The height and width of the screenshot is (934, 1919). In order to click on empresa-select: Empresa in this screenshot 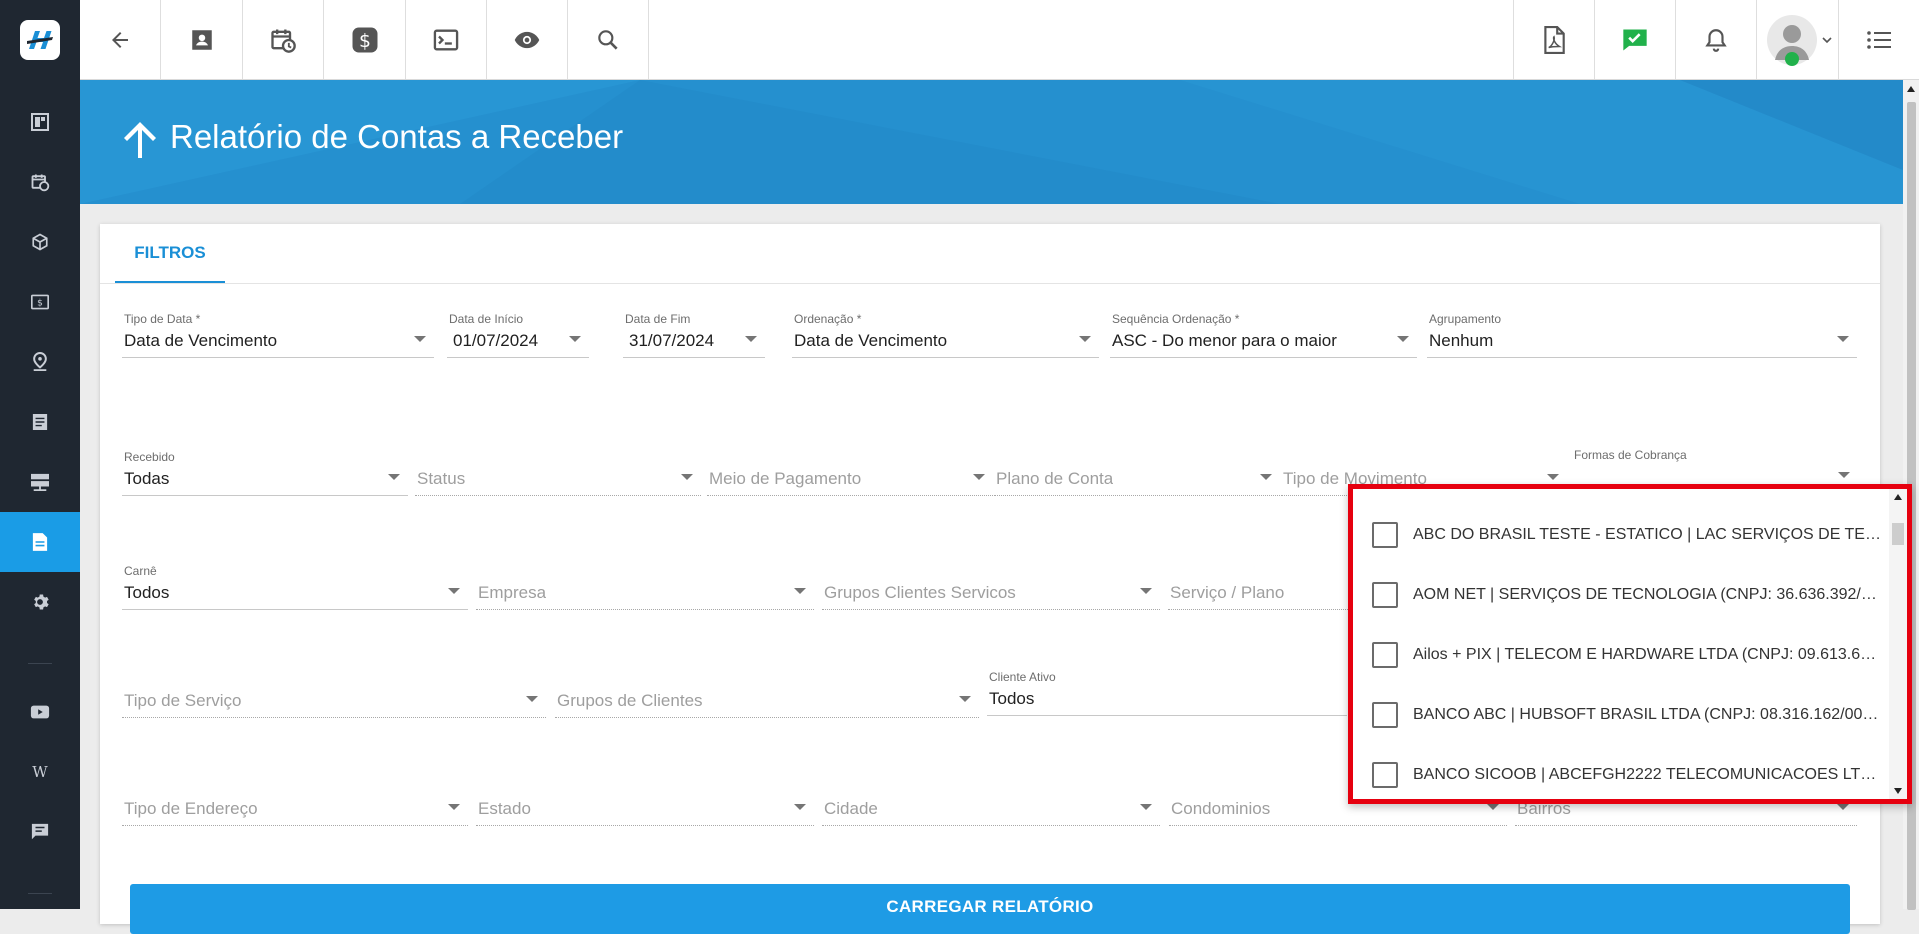, I will do `click(645, 587)`.